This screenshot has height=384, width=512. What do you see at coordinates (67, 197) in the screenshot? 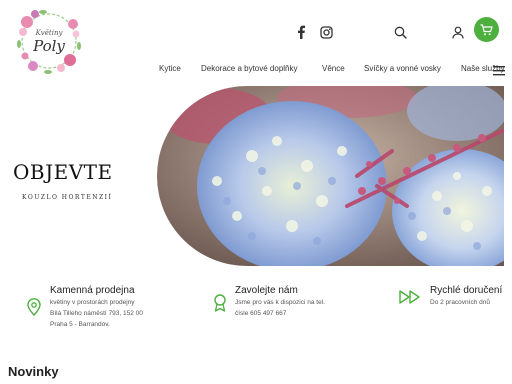
I see `hero-subtitle: KOUZLO HORTENZIÍ` at bounding box center [67, 197].